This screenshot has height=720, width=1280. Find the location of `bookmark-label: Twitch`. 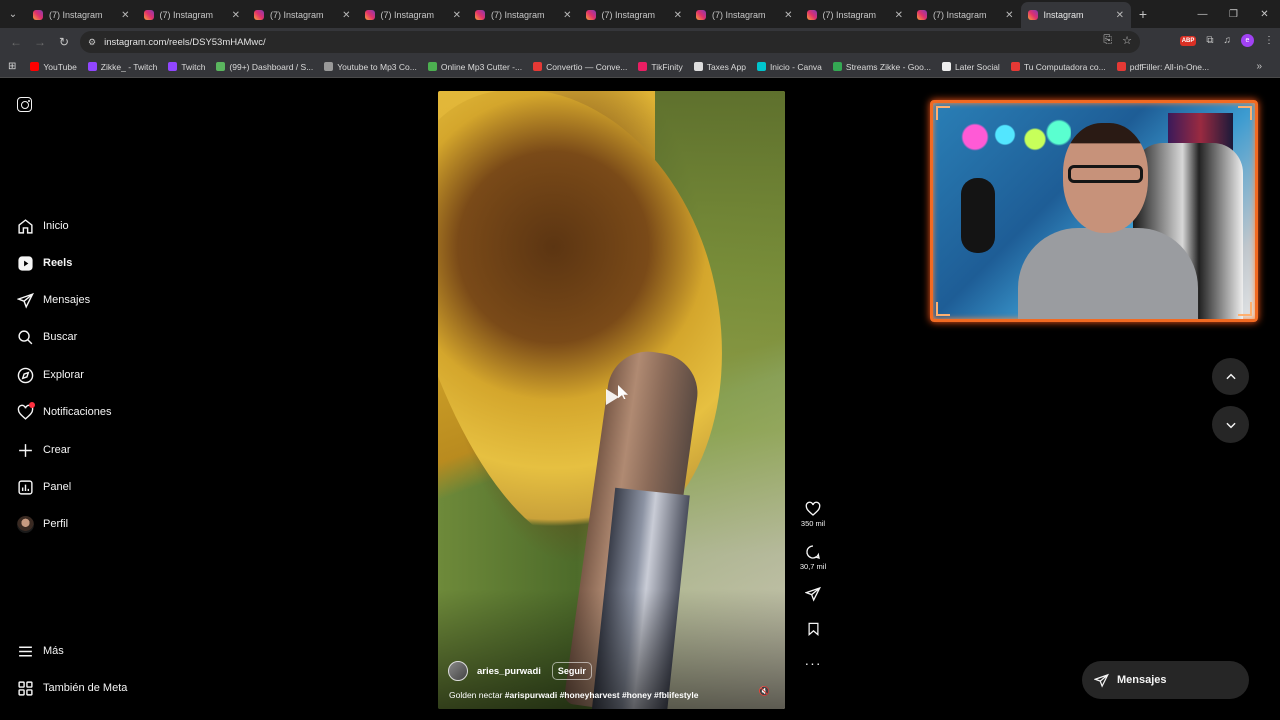

bookmark-label: Twitch is located at coordinates (193, 66).